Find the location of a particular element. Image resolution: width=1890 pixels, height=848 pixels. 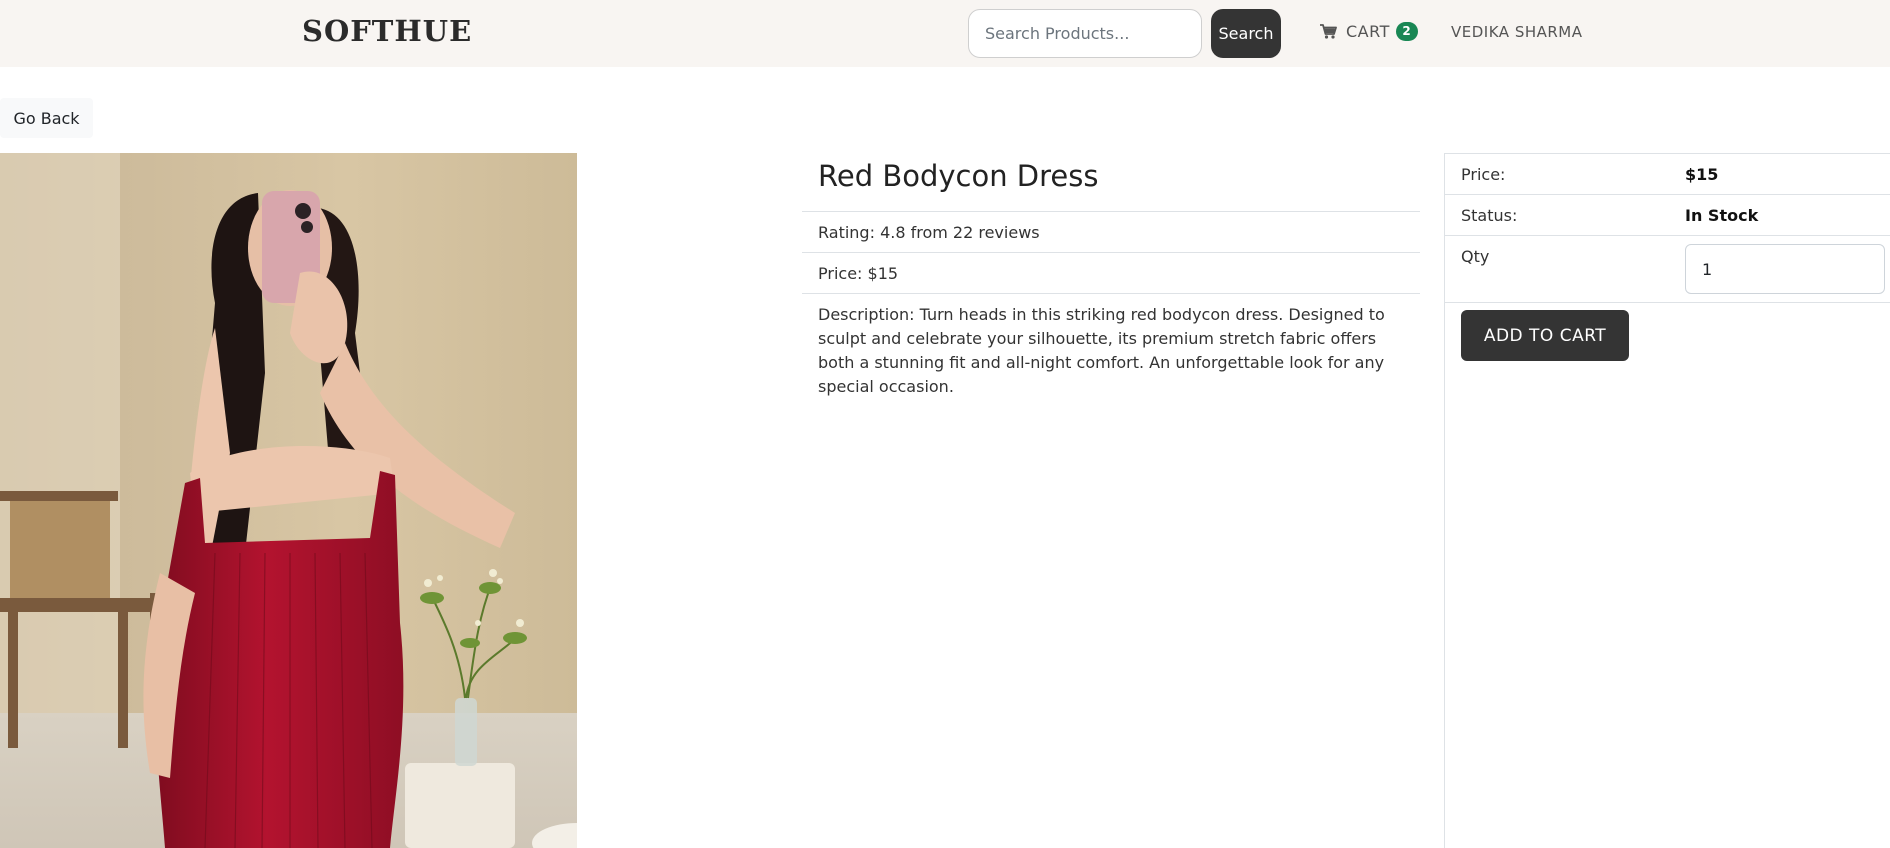

qty-label: Qty is located at coordinates (1475, 256).